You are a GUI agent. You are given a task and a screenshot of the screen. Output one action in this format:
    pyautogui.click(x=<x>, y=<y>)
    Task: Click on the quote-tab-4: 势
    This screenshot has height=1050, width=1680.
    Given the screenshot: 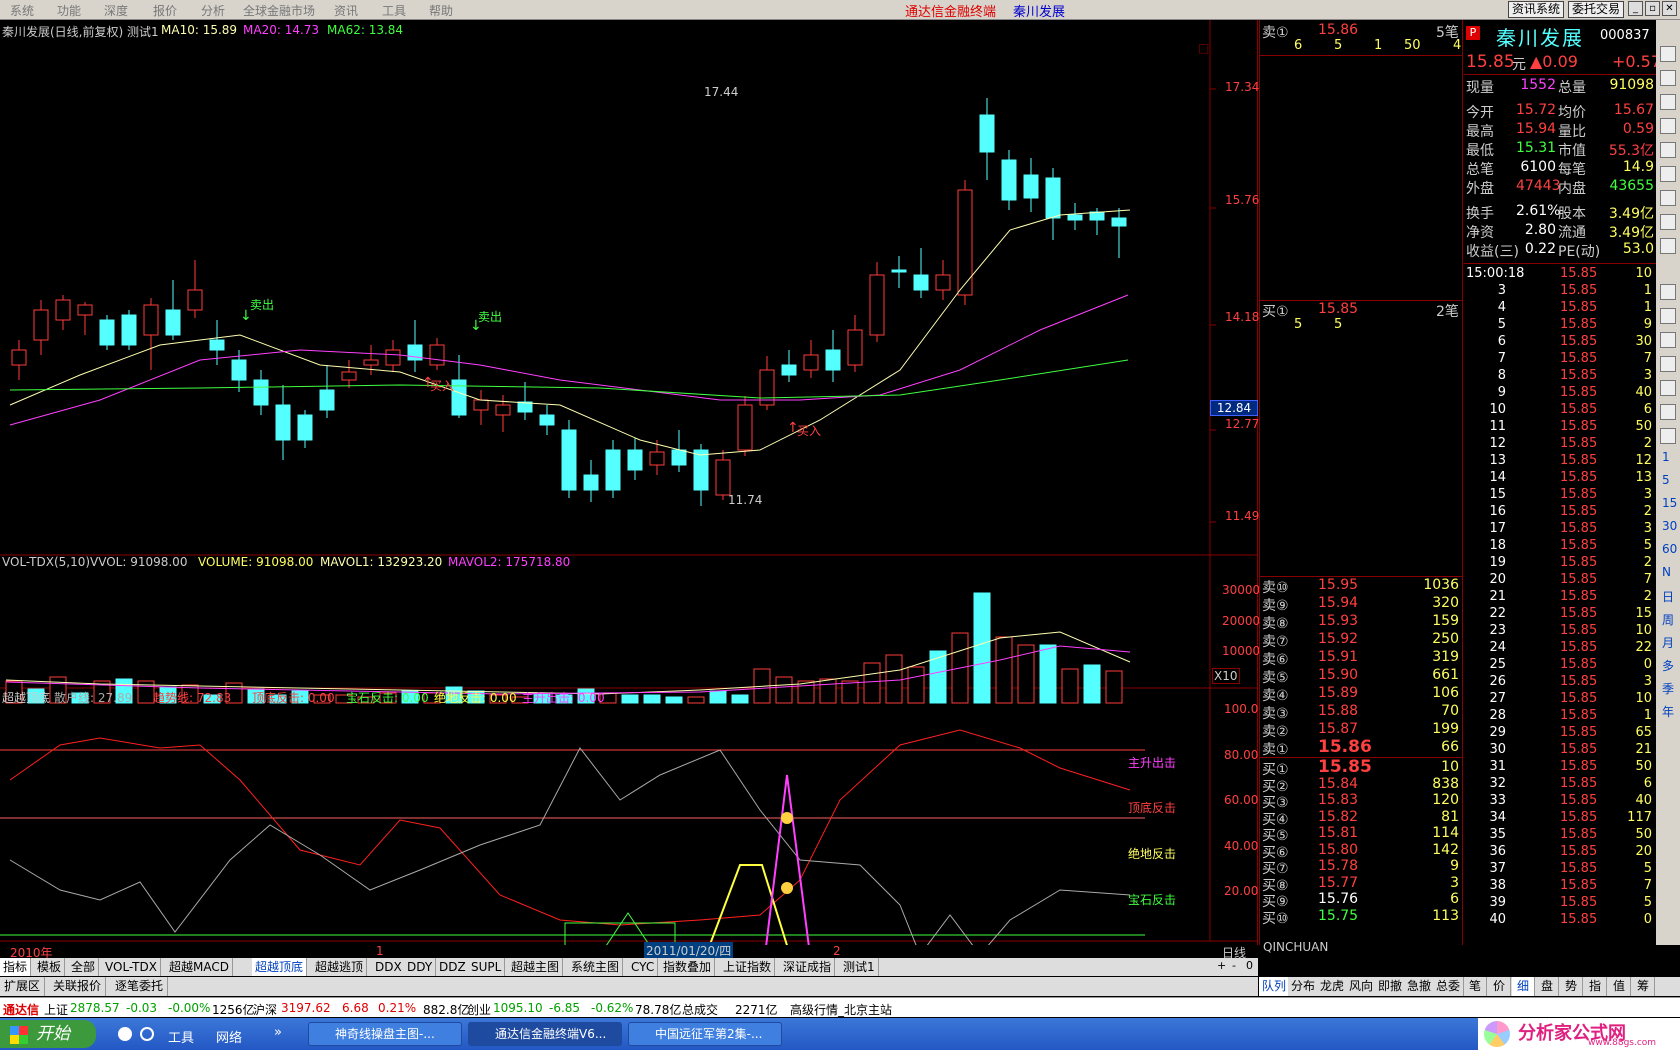 What is the action you would take?
    pyautogui.click(x=1572, y=986)
    